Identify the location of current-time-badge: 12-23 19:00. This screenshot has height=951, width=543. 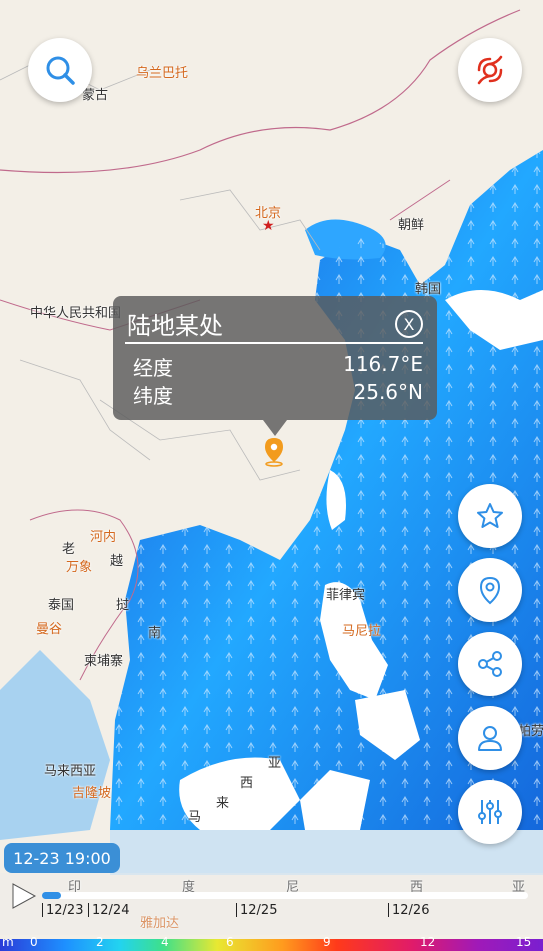
(62, 858).